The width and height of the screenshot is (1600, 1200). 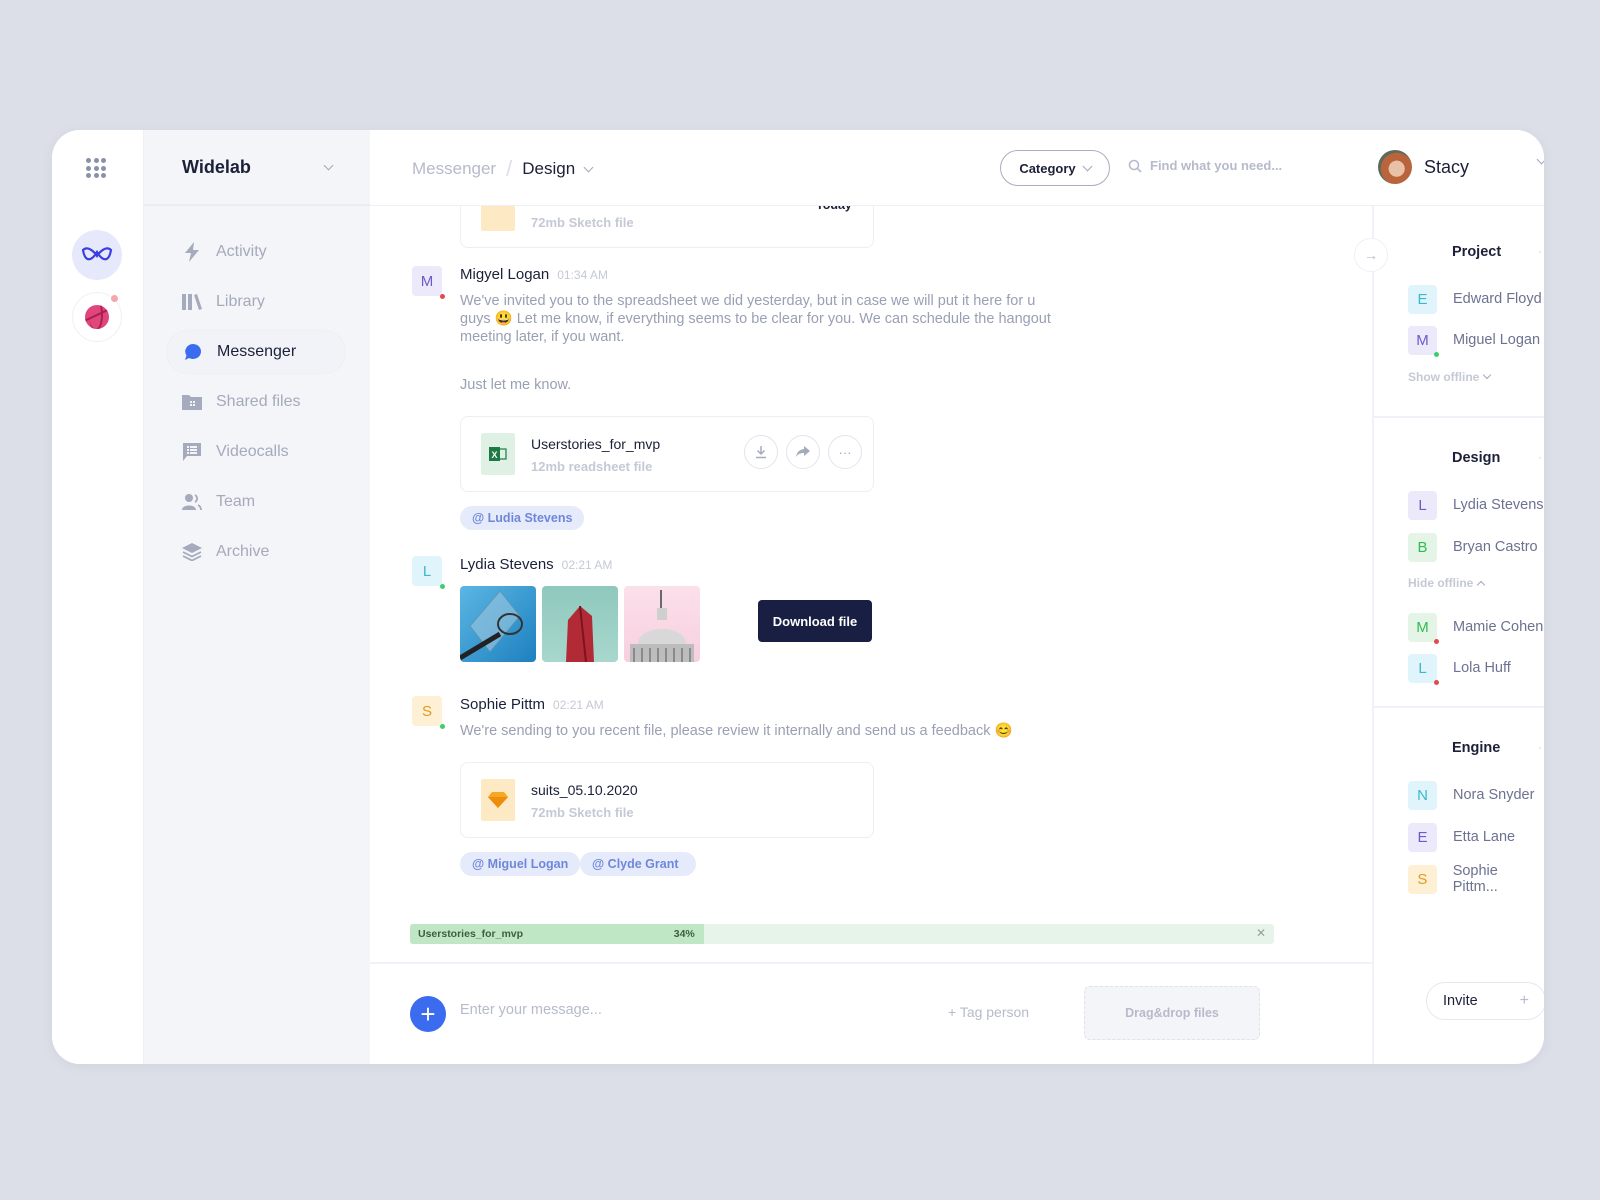 What do you see at coordinates (1422, 837) in the screenshot?
I see `avatar-initial: E` at bounding box center [1422, 837].